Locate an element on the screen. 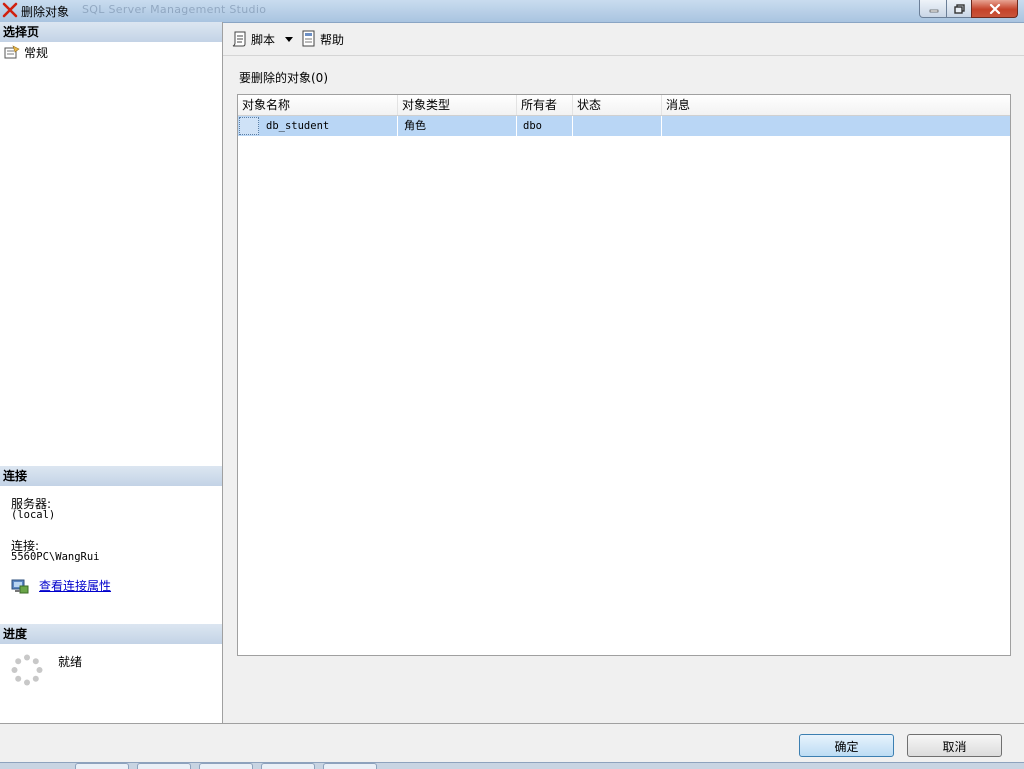 This screenshot has height=769, width=1024. connection-properties-icon is located at coordinates (20, 586).